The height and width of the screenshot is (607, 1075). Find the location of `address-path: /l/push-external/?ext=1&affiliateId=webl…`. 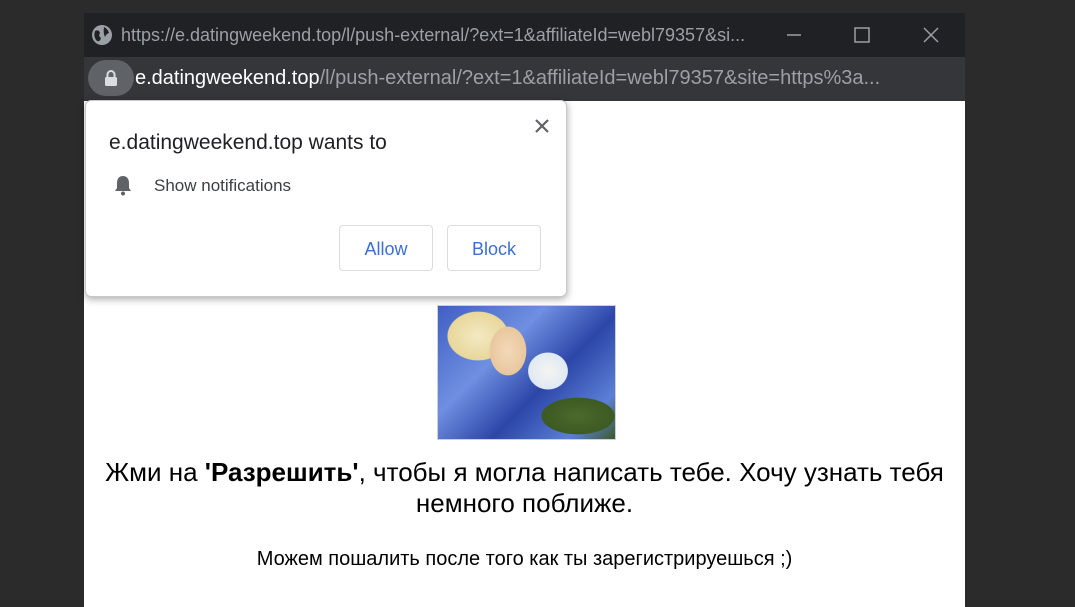

address-path: /l/push-external/?ext=1&affiliateId=webl… is located at coordinates (600, 78).